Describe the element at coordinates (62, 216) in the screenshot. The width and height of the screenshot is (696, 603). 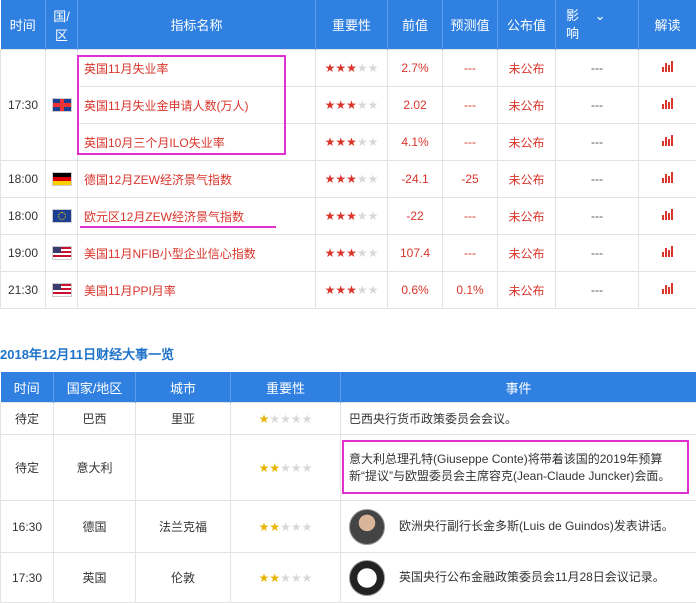
I see `eu-flag-icon` at that location.